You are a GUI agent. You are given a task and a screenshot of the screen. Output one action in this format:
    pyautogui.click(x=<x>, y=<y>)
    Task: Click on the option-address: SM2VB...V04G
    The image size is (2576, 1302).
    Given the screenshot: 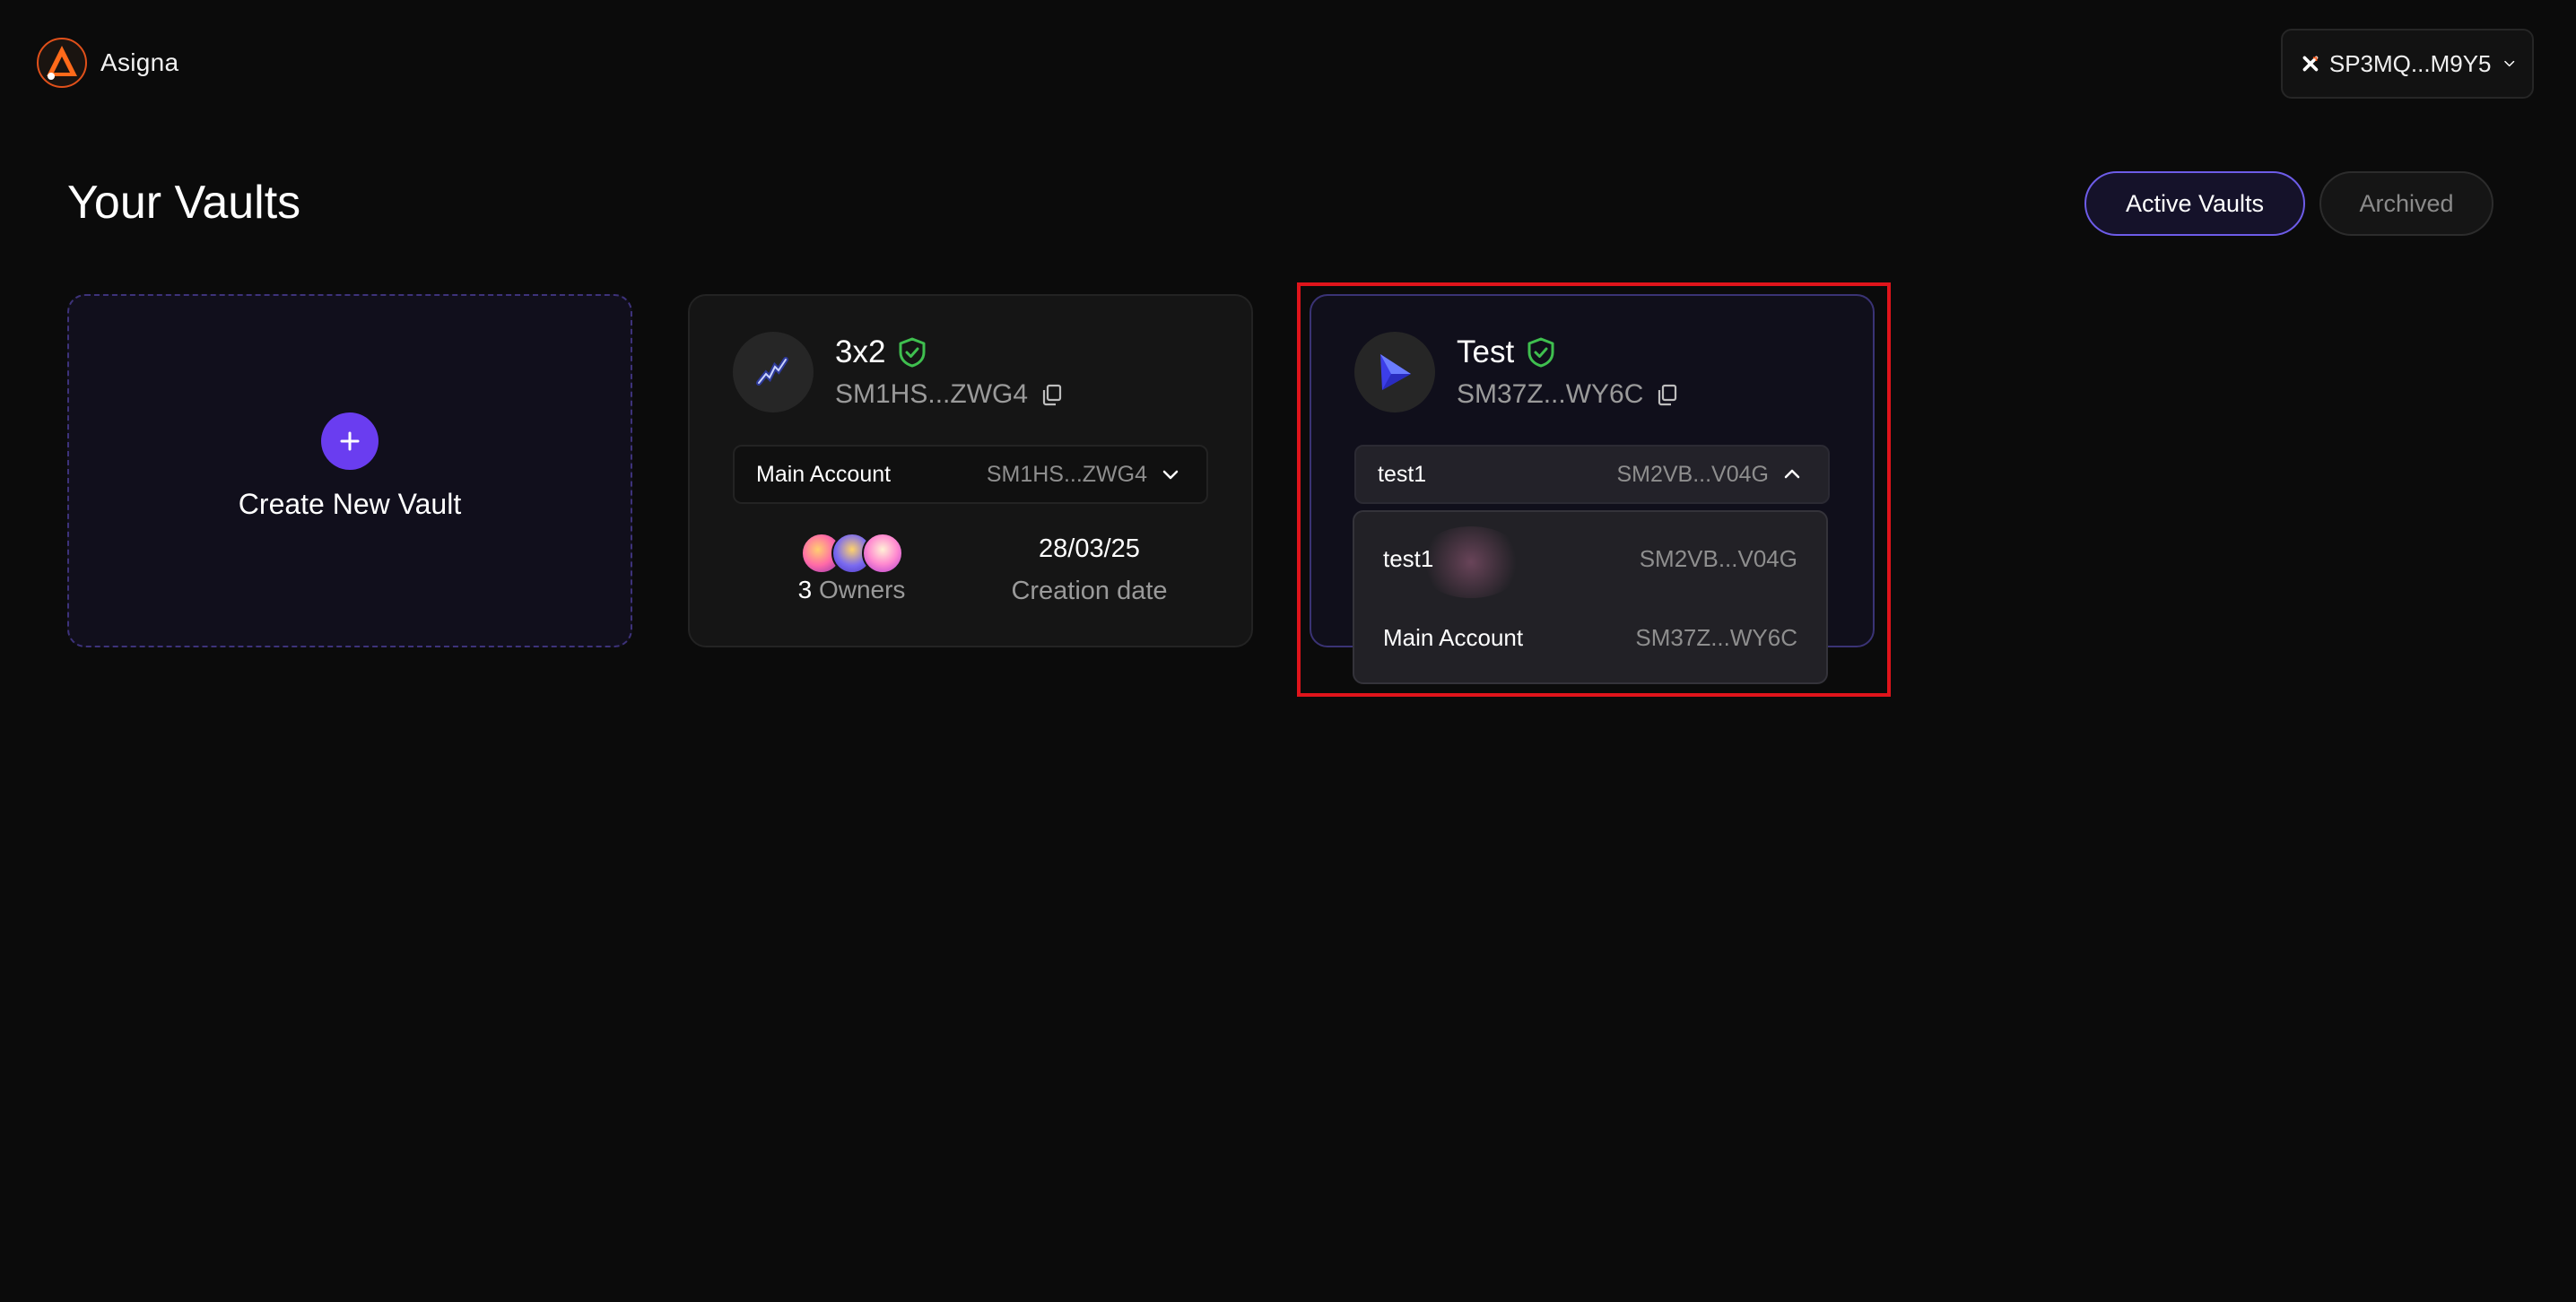 What is the action you would take?
    pyautogui.click(x=1718, y=558)
    